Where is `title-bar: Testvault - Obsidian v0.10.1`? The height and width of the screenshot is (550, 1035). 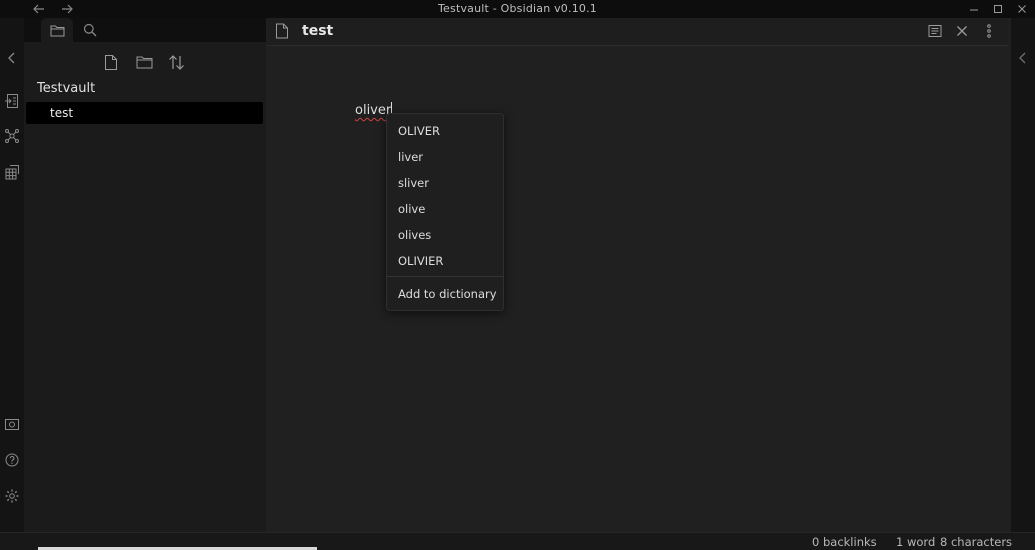
title-bar: Testvault - Obsidian v0.10.1 is located at coordinates (517, 9).